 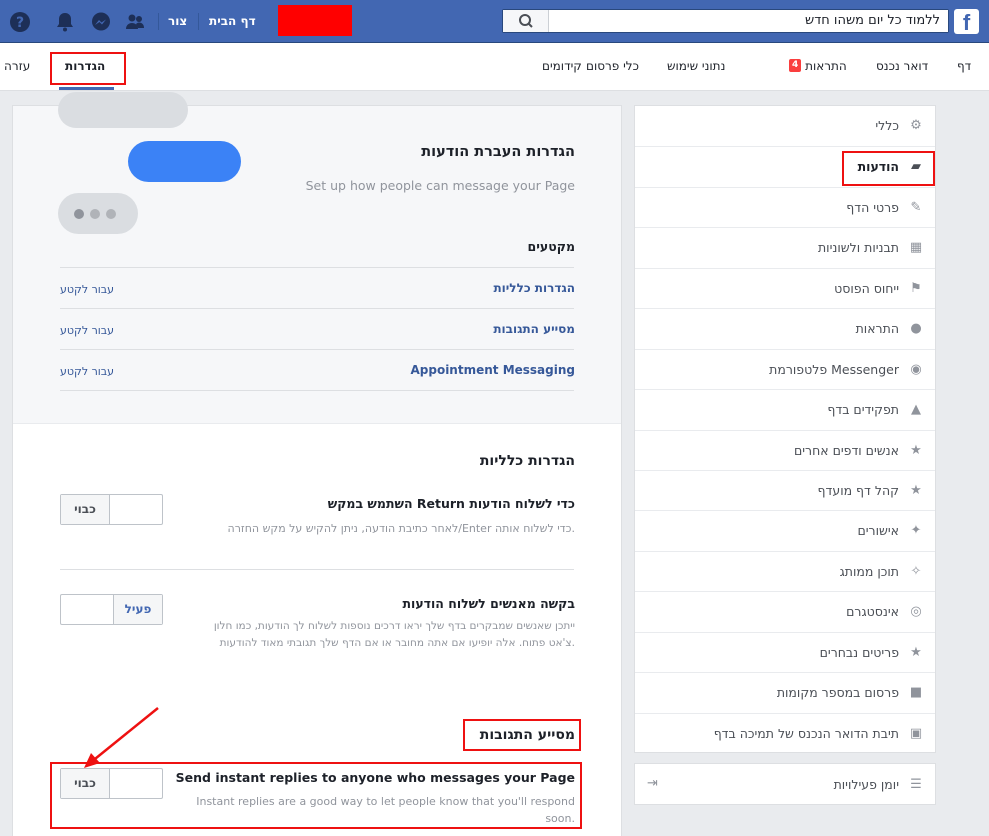 What do you see at coordinates (121, 737) in the screenshot?
I see `annotation-arrow` at bounding box center [121, 737].